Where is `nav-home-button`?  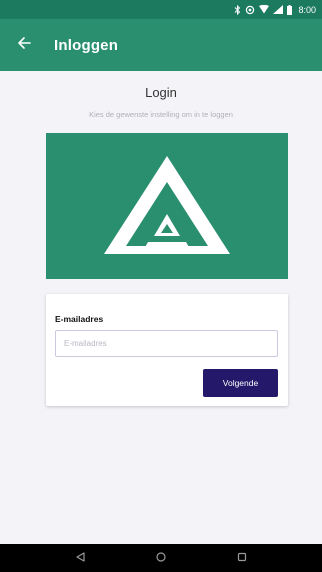
nav-home-button is located at coordinates (161, 558).